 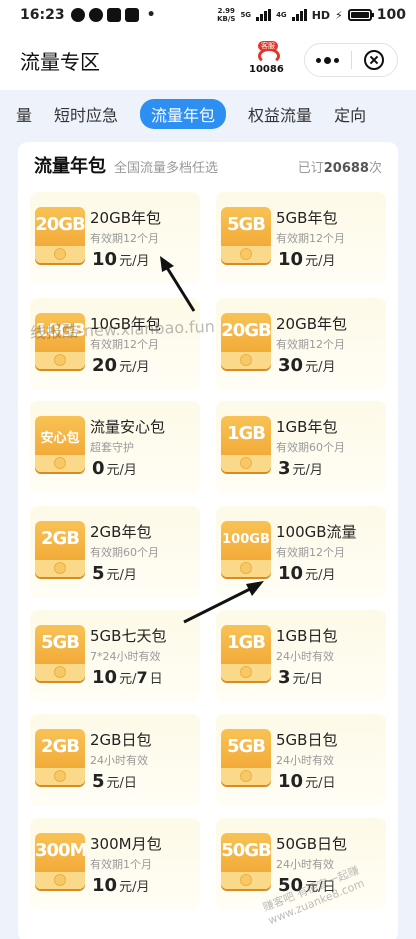 I want to click on order-count-prefix: 已订, so click(x=310, y=168).